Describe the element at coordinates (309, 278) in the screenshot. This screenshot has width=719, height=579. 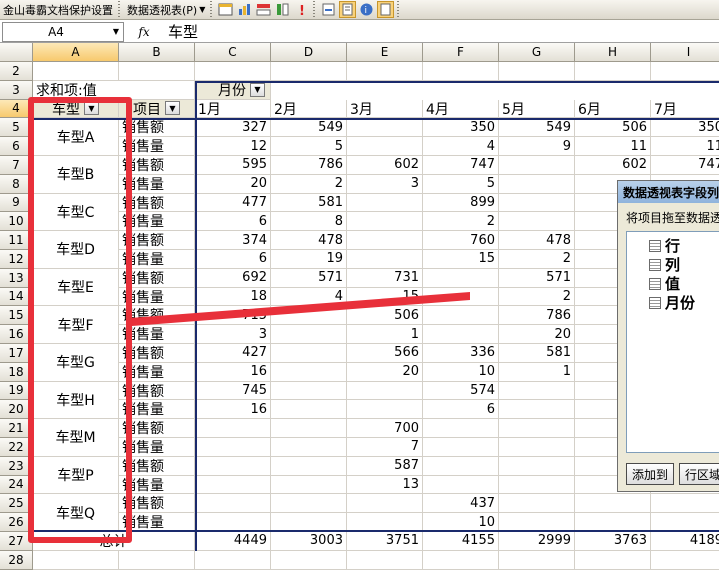
I see `data-cell: 571` at that location.